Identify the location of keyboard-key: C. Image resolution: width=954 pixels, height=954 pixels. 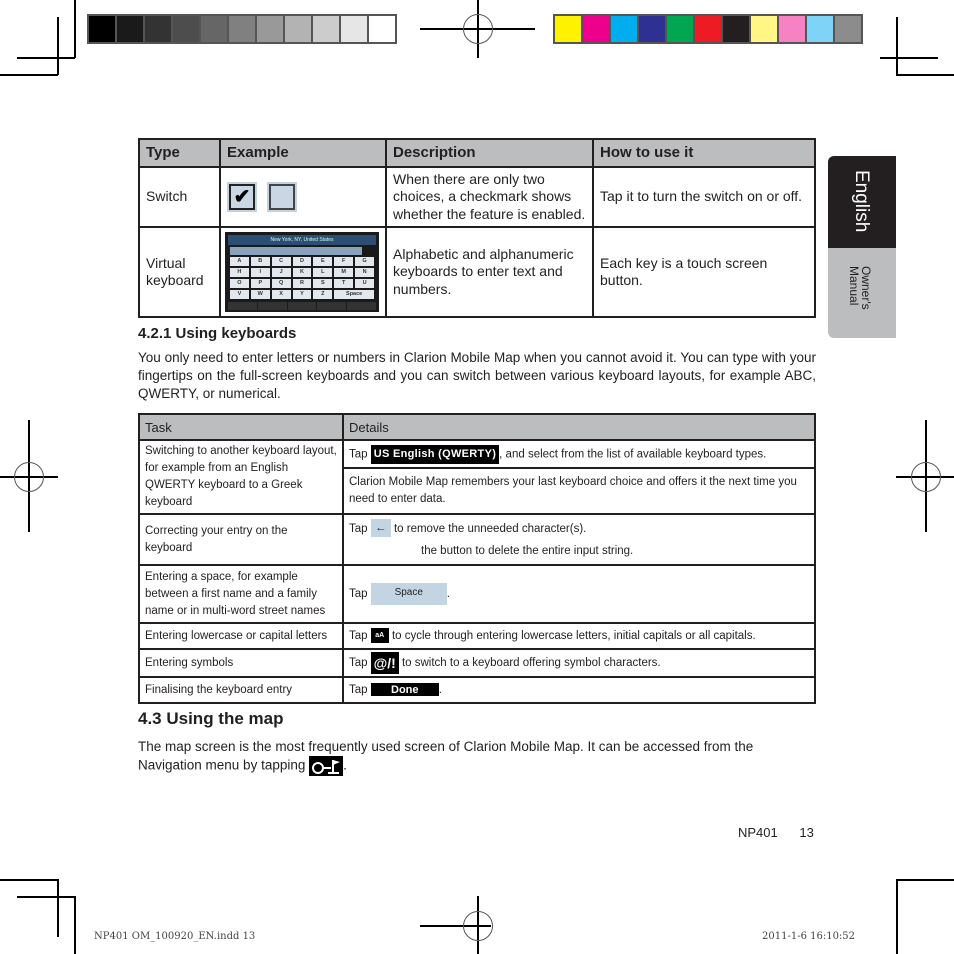
(281, 261).